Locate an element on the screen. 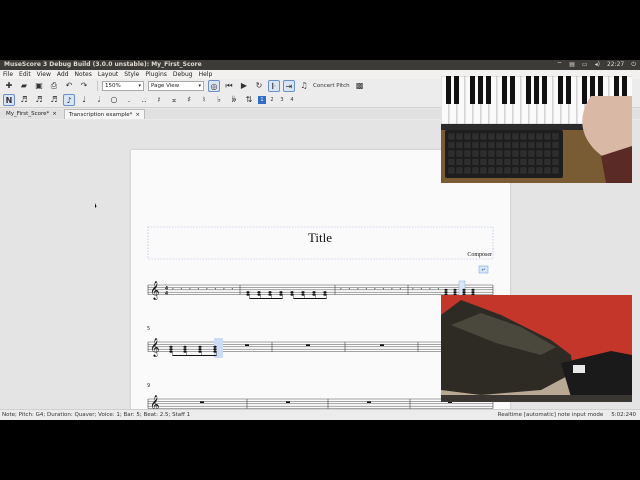 The width and height of the screenshot is (640, 480). undo-icon: ↶ is located at coordinates (69, 86).